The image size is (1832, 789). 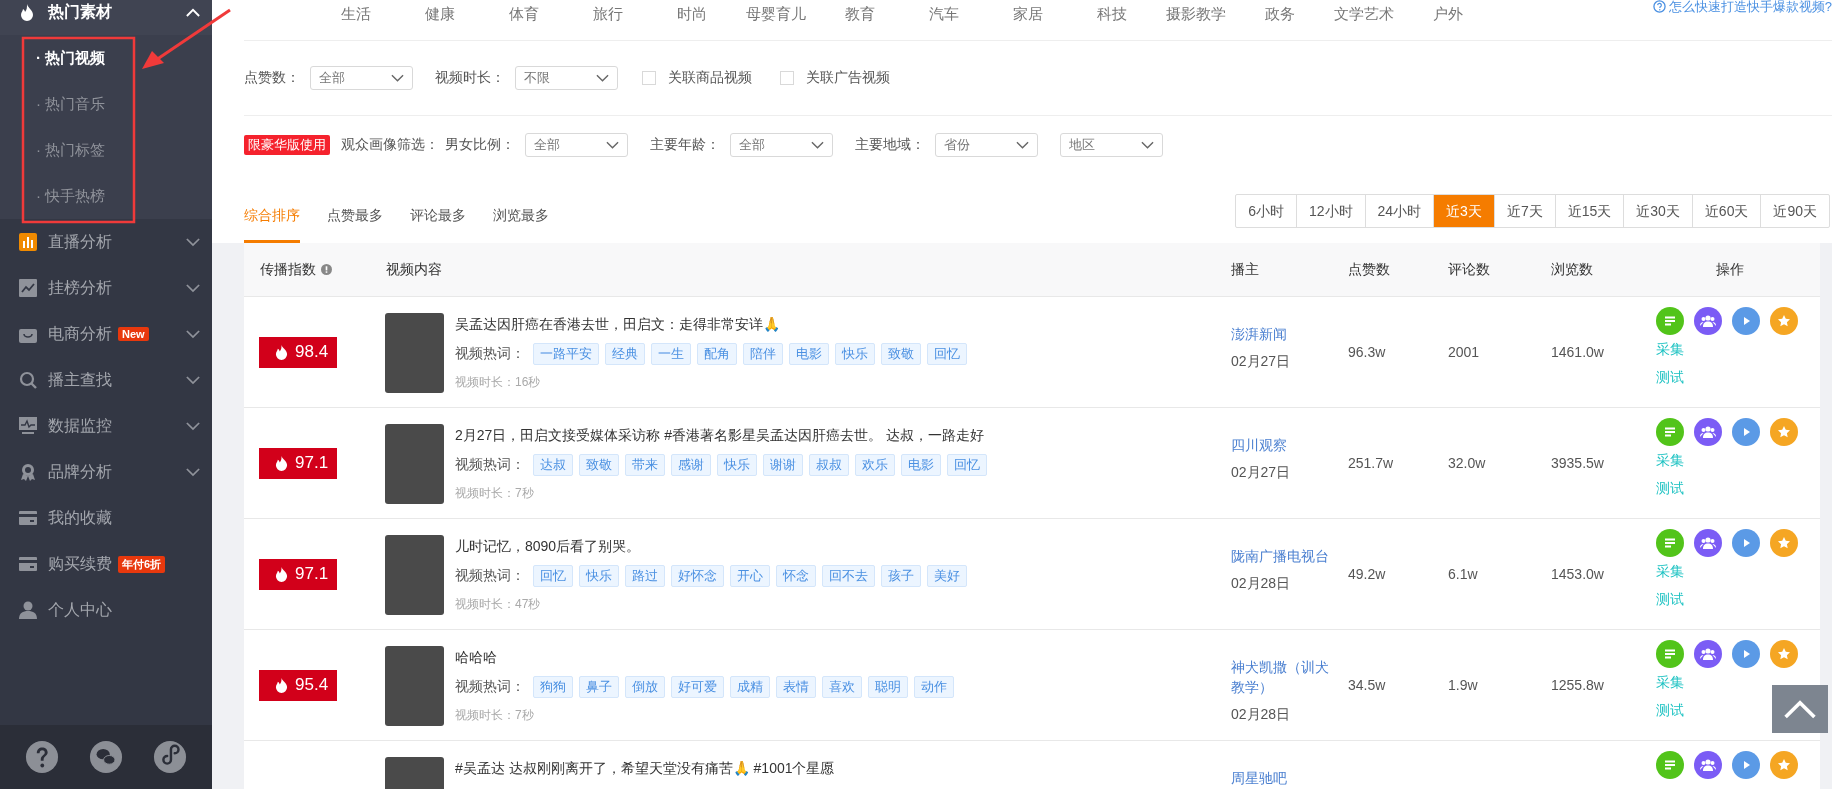 I want to click on keyword-tag: 欢乐, so click(x=875, y=465).